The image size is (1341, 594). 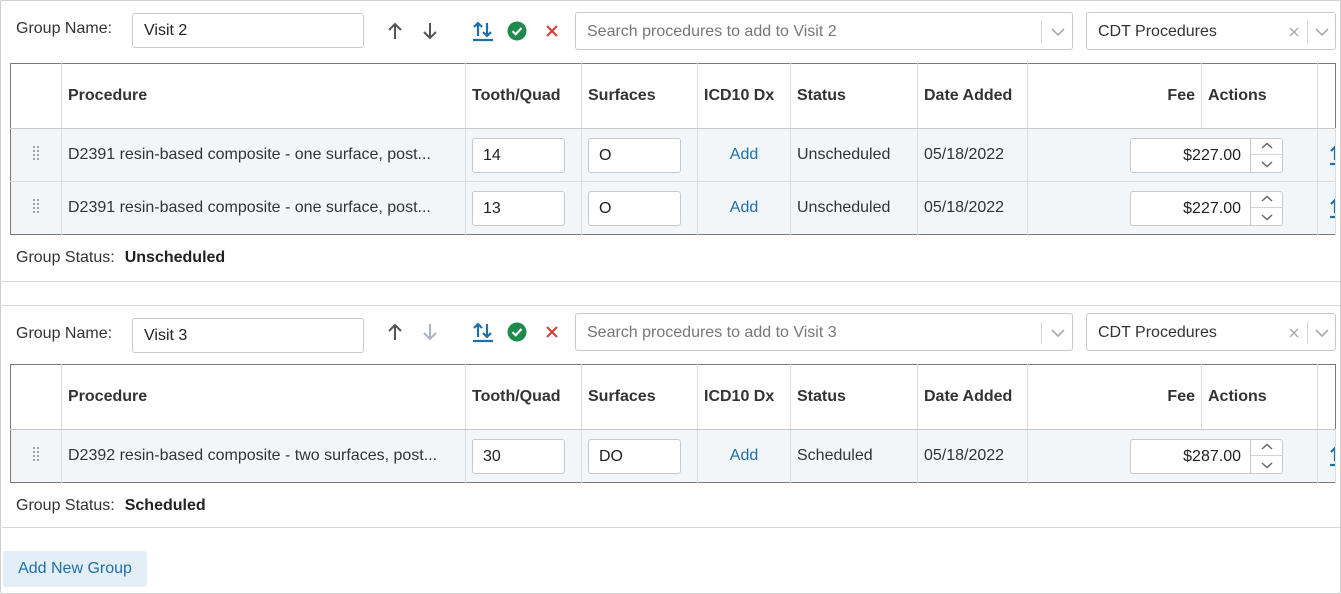 What do you see at coordinates (1190, 456) in the screenshot?
I see `fee-input: $287.00` at bounding box center [1190, 456].